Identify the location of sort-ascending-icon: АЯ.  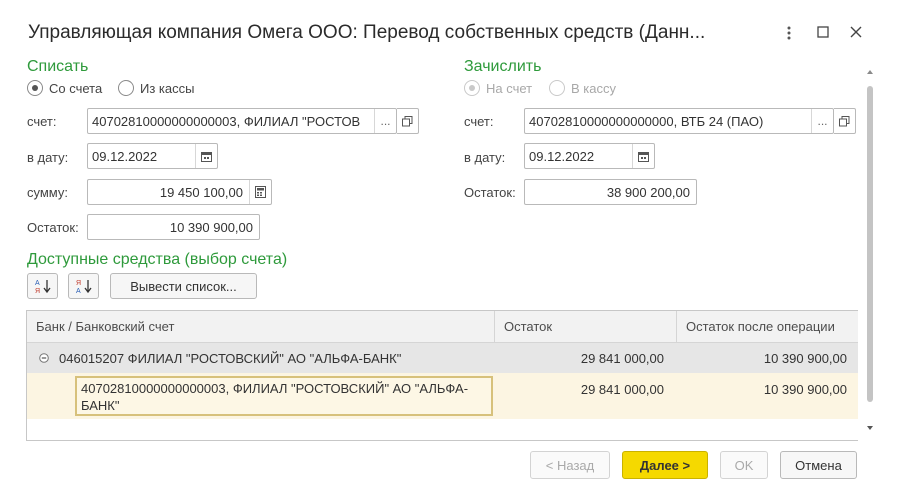
(43, 287).